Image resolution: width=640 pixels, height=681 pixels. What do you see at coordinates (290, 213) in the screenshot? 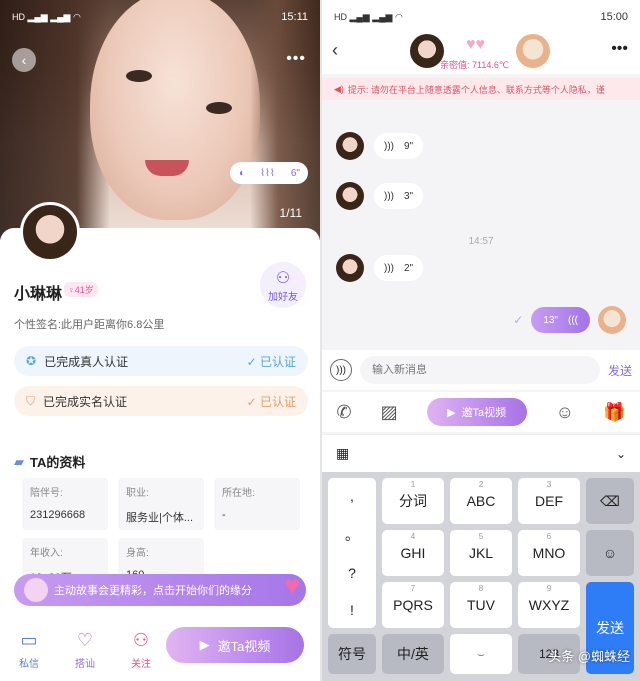
I see `photo-page-indicator: 1/11` at bounding box center [290, 213].